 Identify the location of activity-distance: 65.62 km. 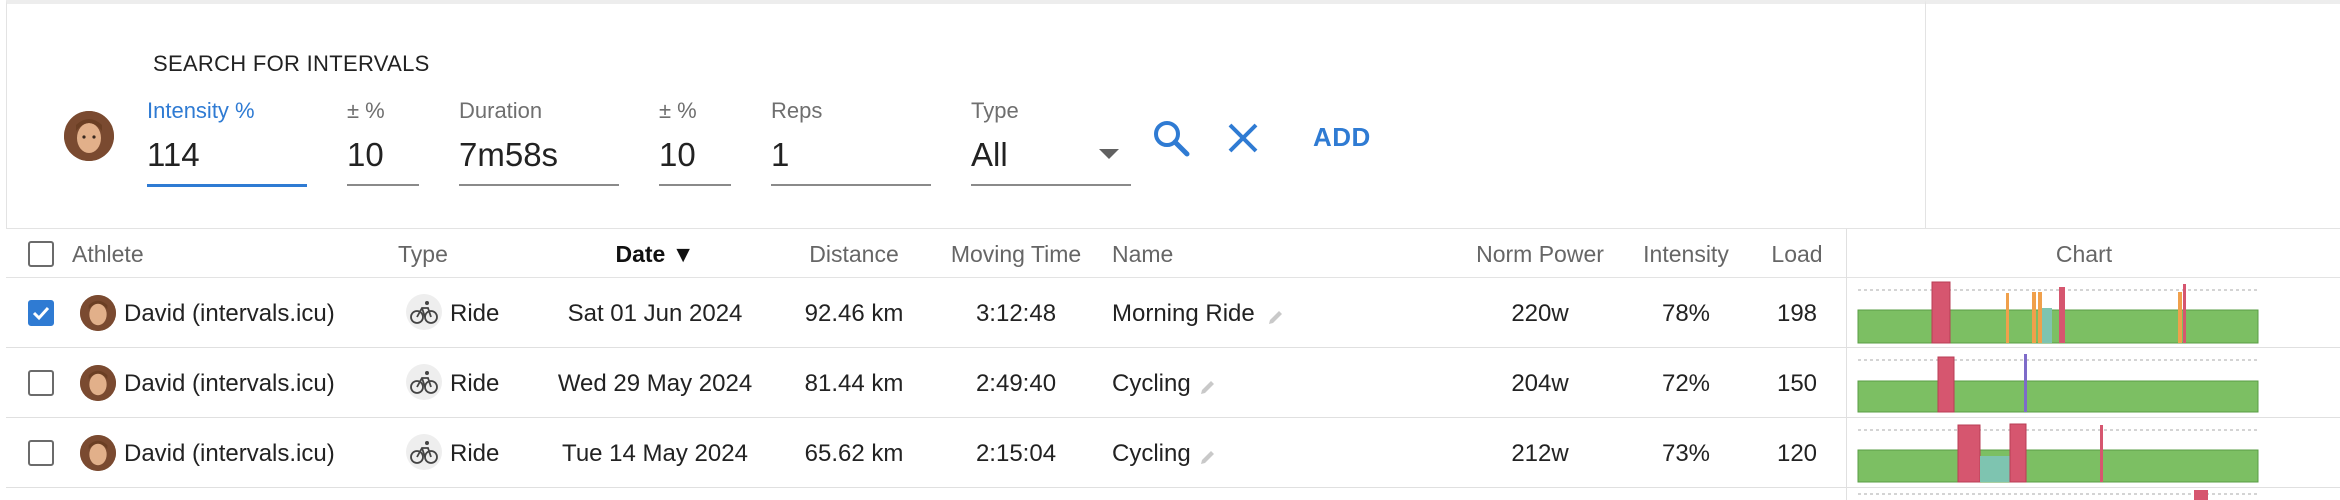
(854, 453).